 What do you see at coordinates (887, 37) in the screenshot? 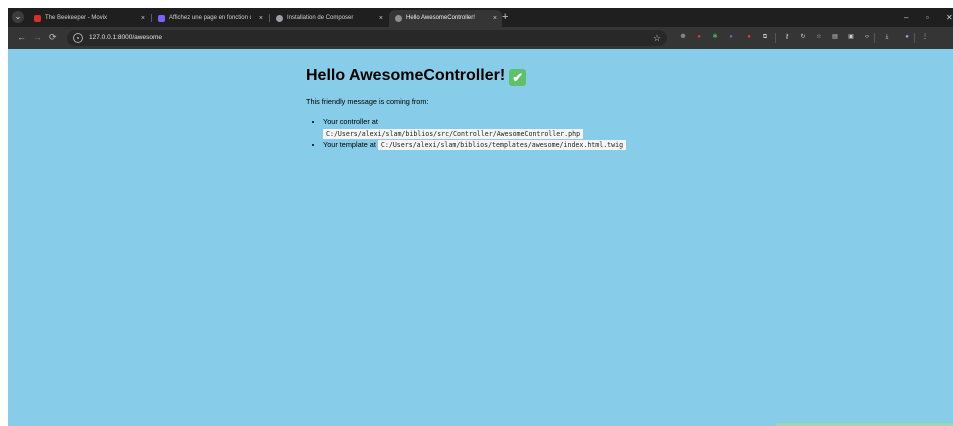
I see `download-icon: ⤓` at bounding box center [887, 37].